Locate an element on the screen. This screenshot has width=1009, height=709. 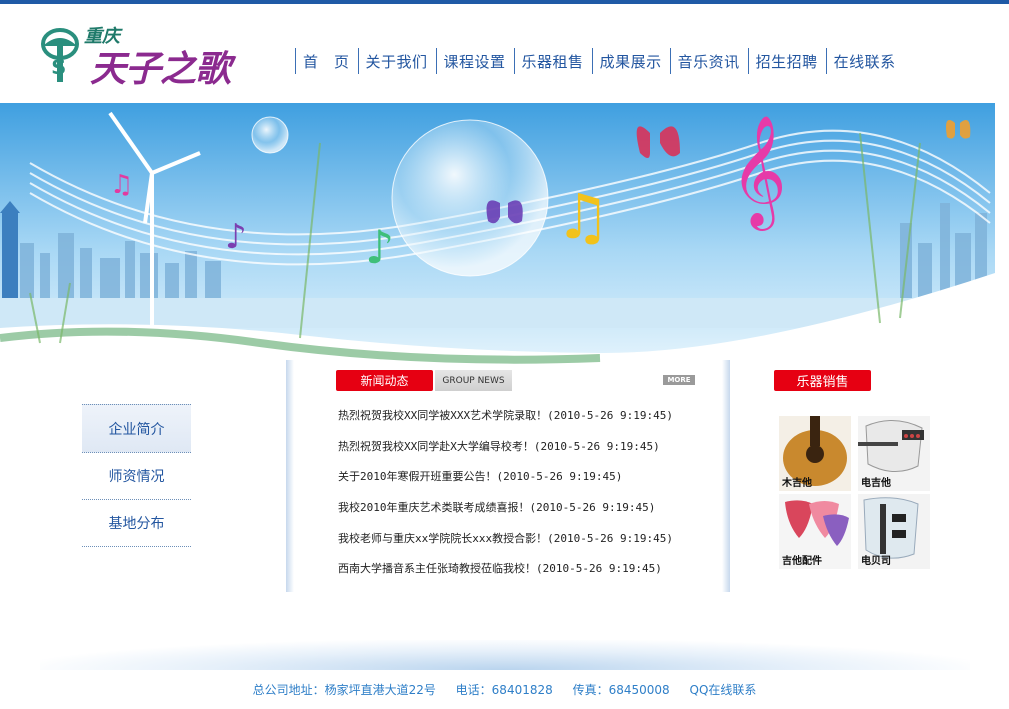
nav-achievements: 成果展示 is located at coordinates (630, 61).